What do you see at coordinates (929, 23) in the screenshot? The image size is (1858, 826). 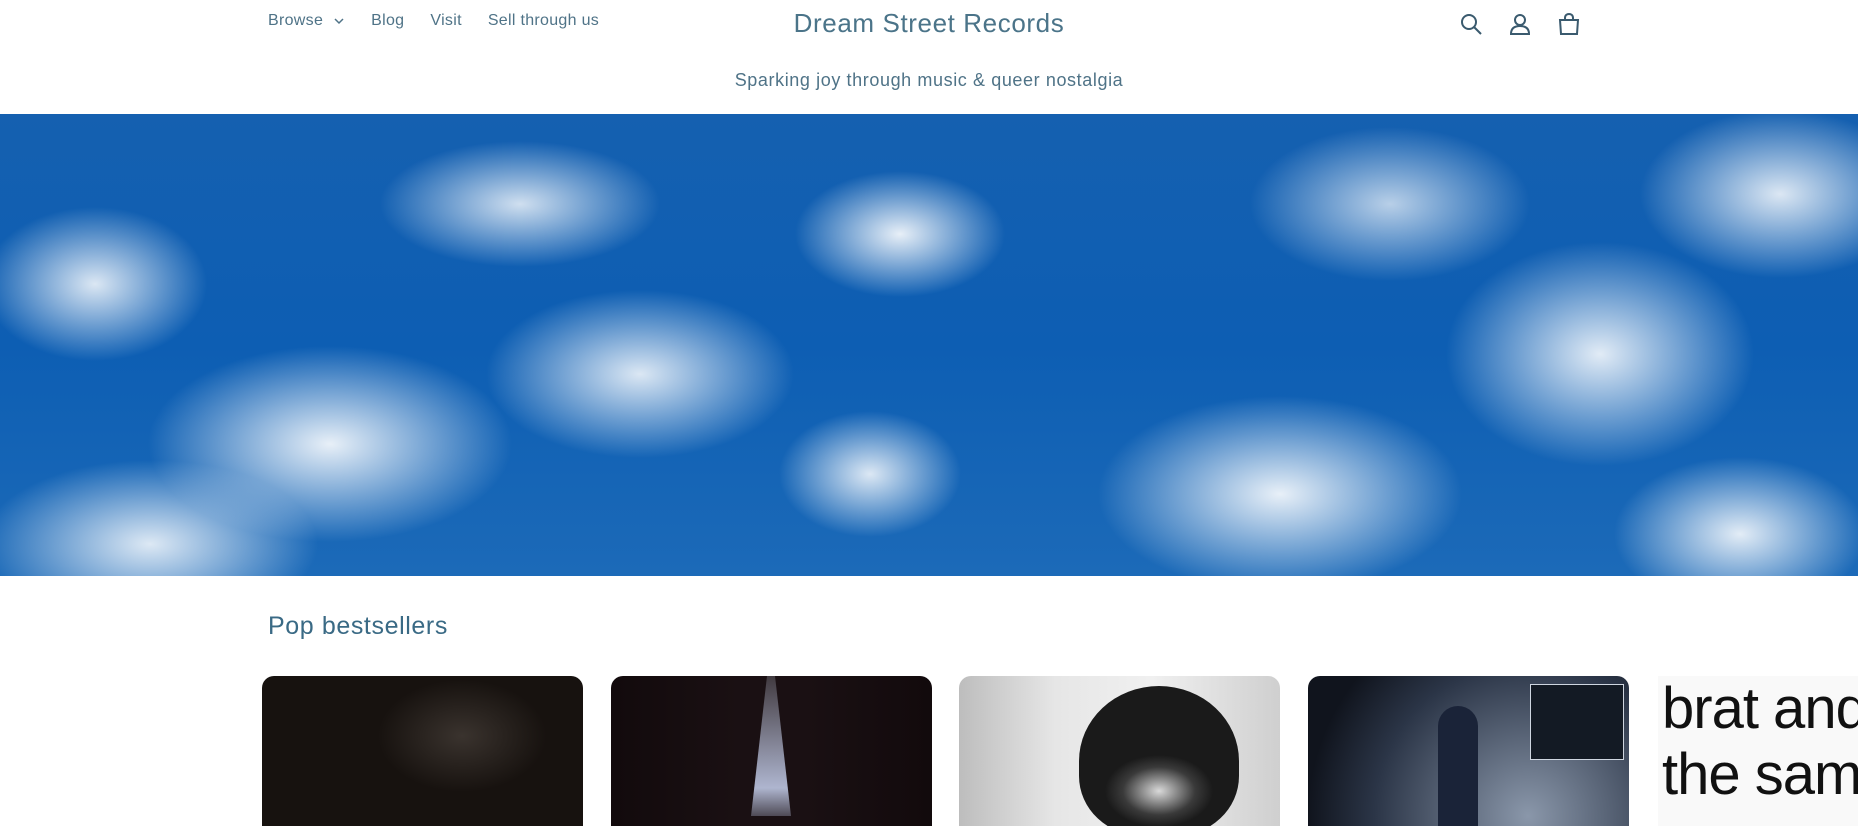 I see `brand-link: Dream Street Records` at bounding box center [929, 23].